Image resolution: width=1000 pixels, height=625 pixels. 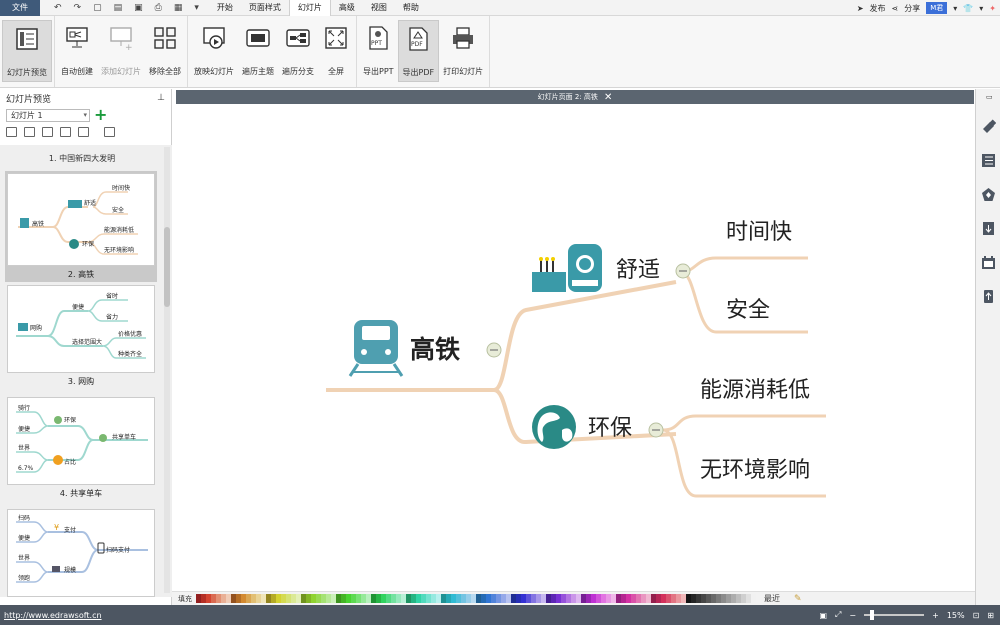 I want to click on fit-width-icon: ⤢, so click(x=838, y=615).